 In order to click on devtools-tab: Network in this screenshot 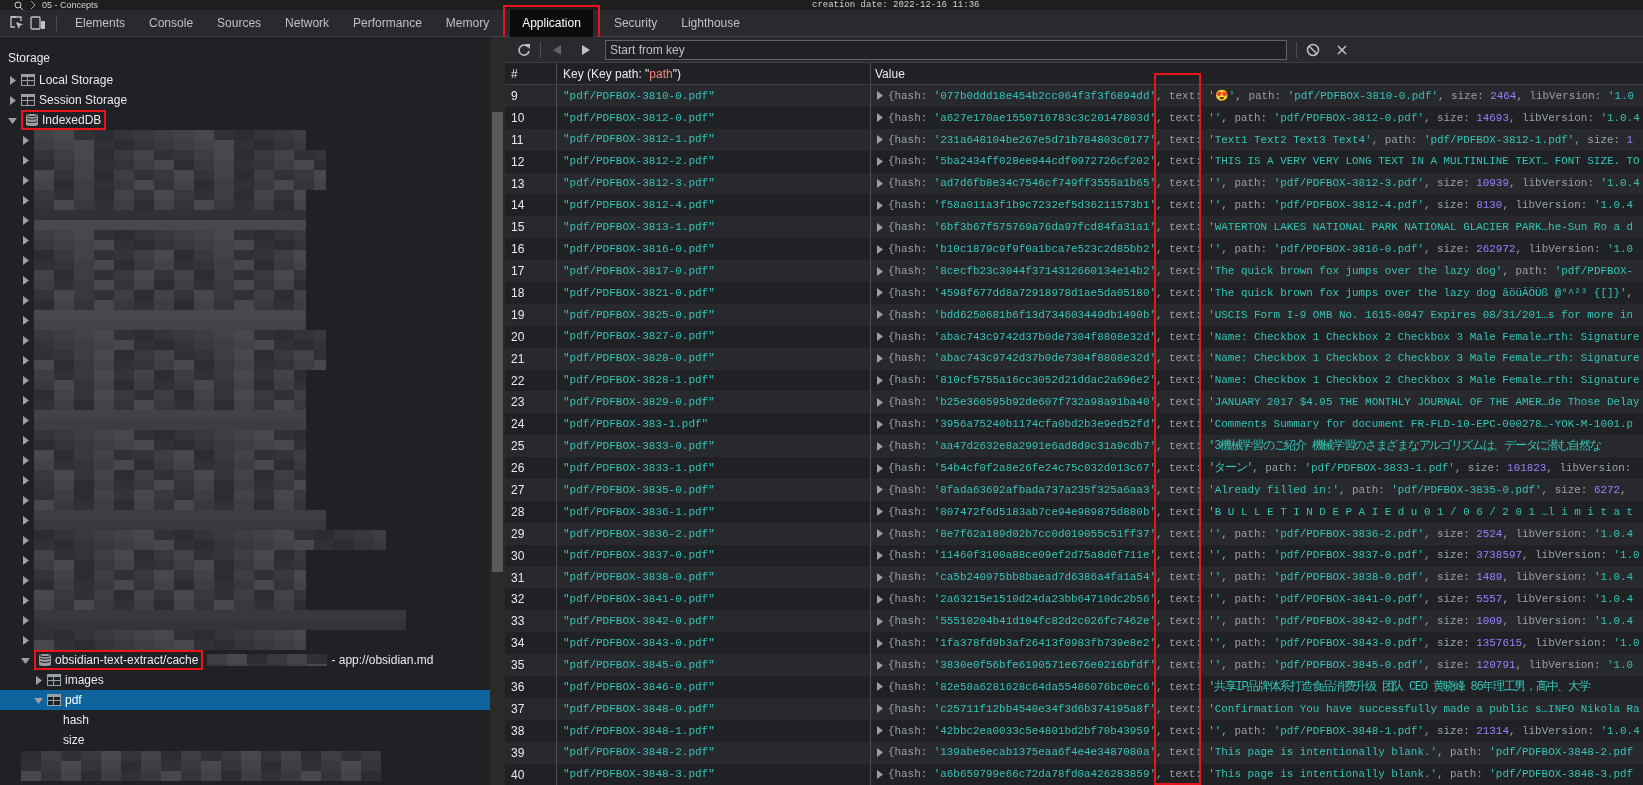, I will do `click(307, 23)`.